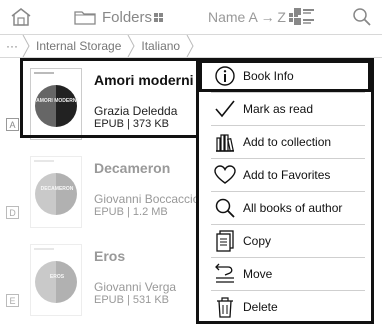 Image resolution: width=382 pixels, height=326 pixels. I want to click on folders-button: Folders, so click(119, 17).